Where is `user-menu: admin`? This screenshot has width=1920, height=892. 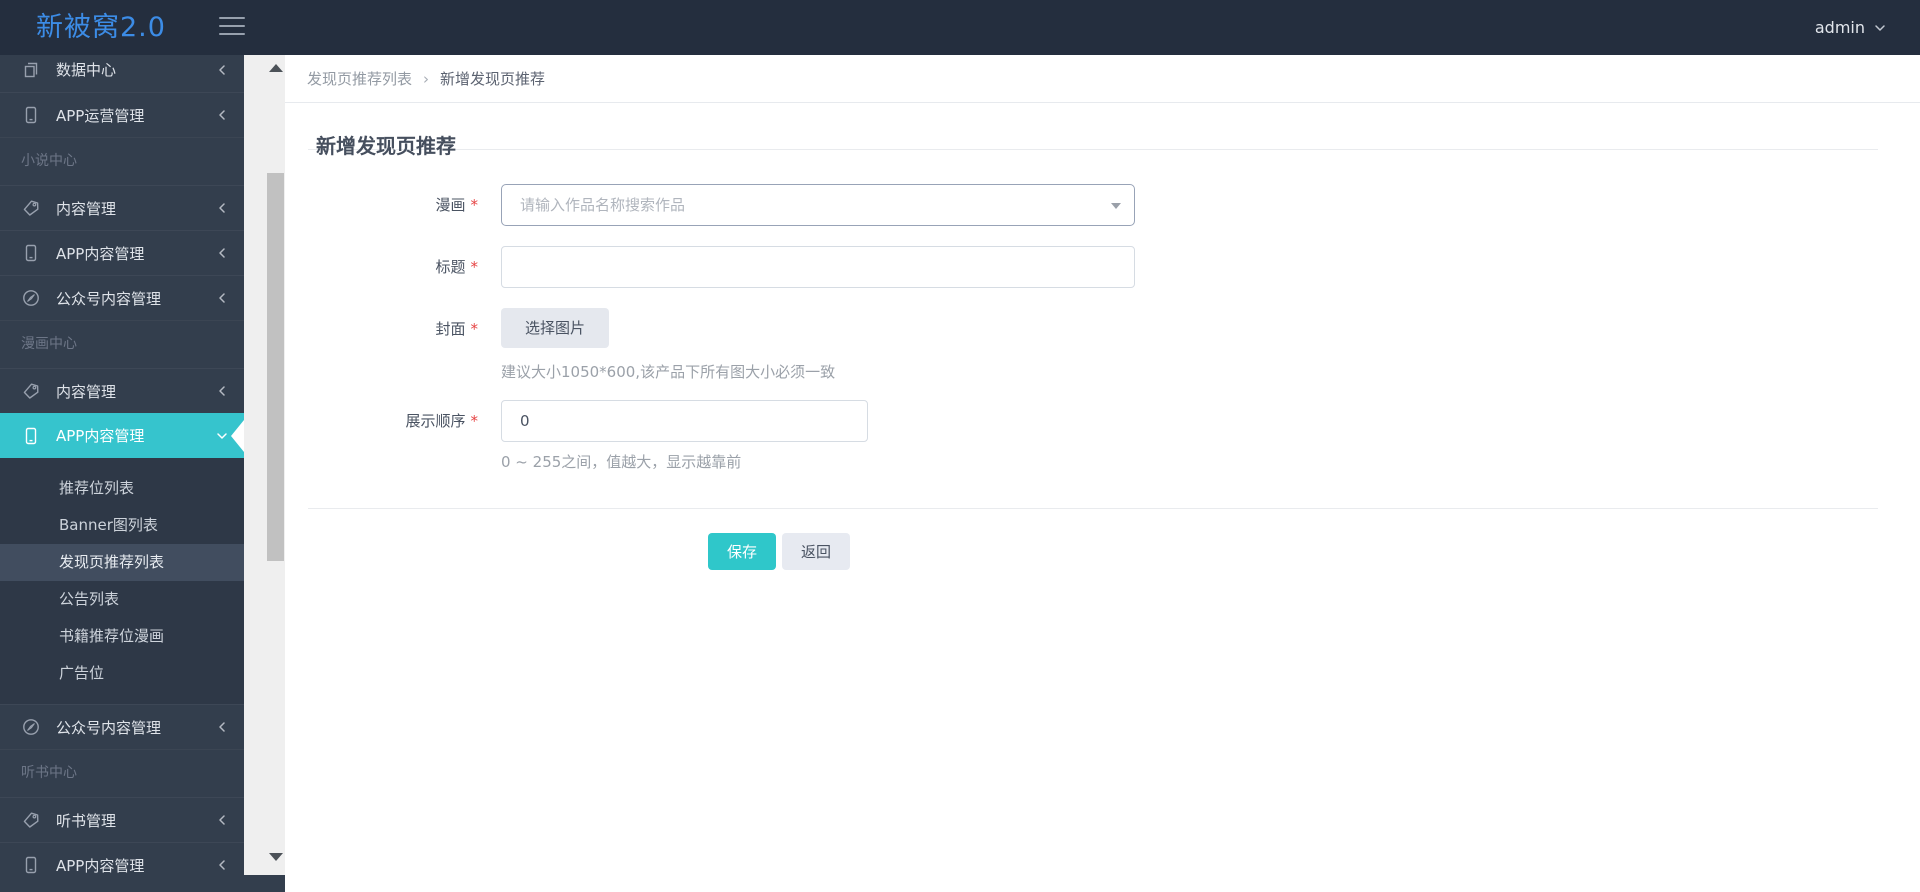 user-menu: admin is located at coordinates (1850, 27).